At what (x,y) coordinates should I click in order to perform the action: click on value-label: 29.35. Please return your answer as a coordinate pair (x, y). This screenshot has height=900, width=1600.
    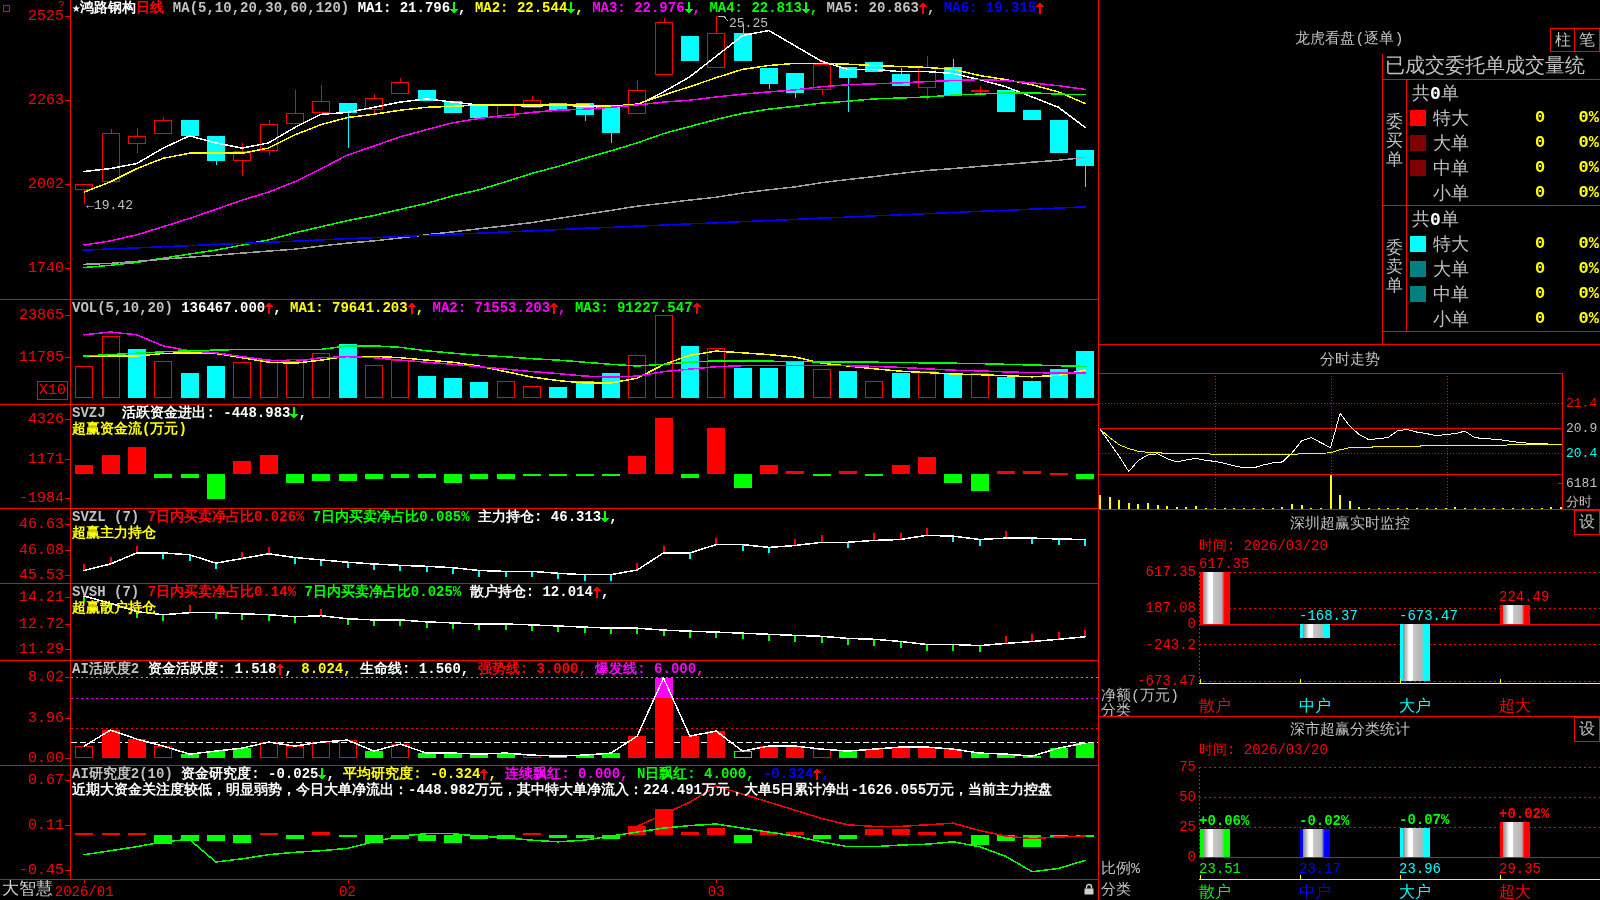
    Looking at the image, I should click on (1520, 869).